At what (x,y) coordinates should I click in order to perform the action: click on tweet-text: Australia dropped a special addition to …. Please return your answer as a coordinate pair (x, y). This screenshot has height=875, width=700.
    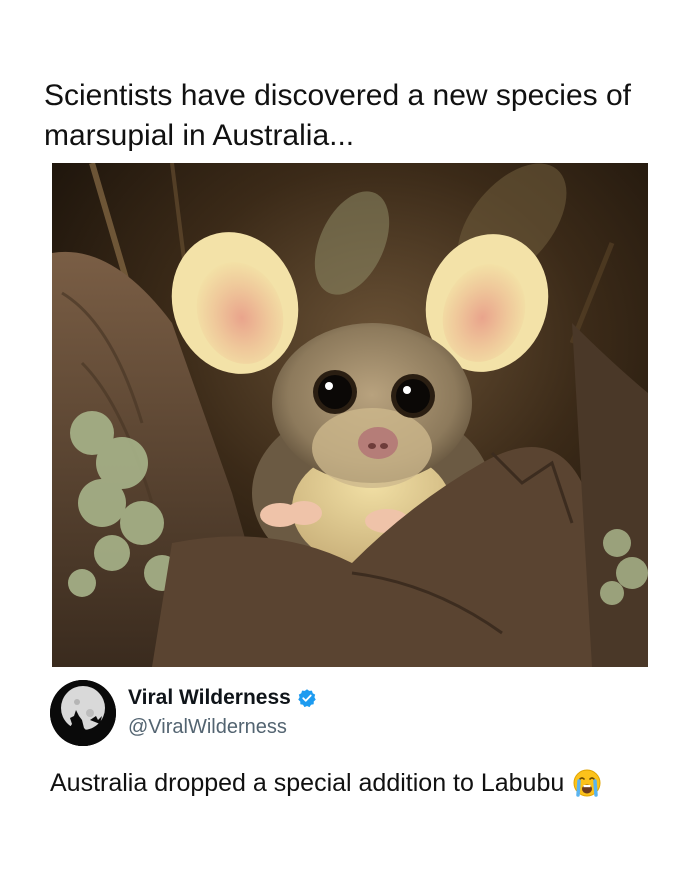
    Looking at the image, I should click on (326, 783).